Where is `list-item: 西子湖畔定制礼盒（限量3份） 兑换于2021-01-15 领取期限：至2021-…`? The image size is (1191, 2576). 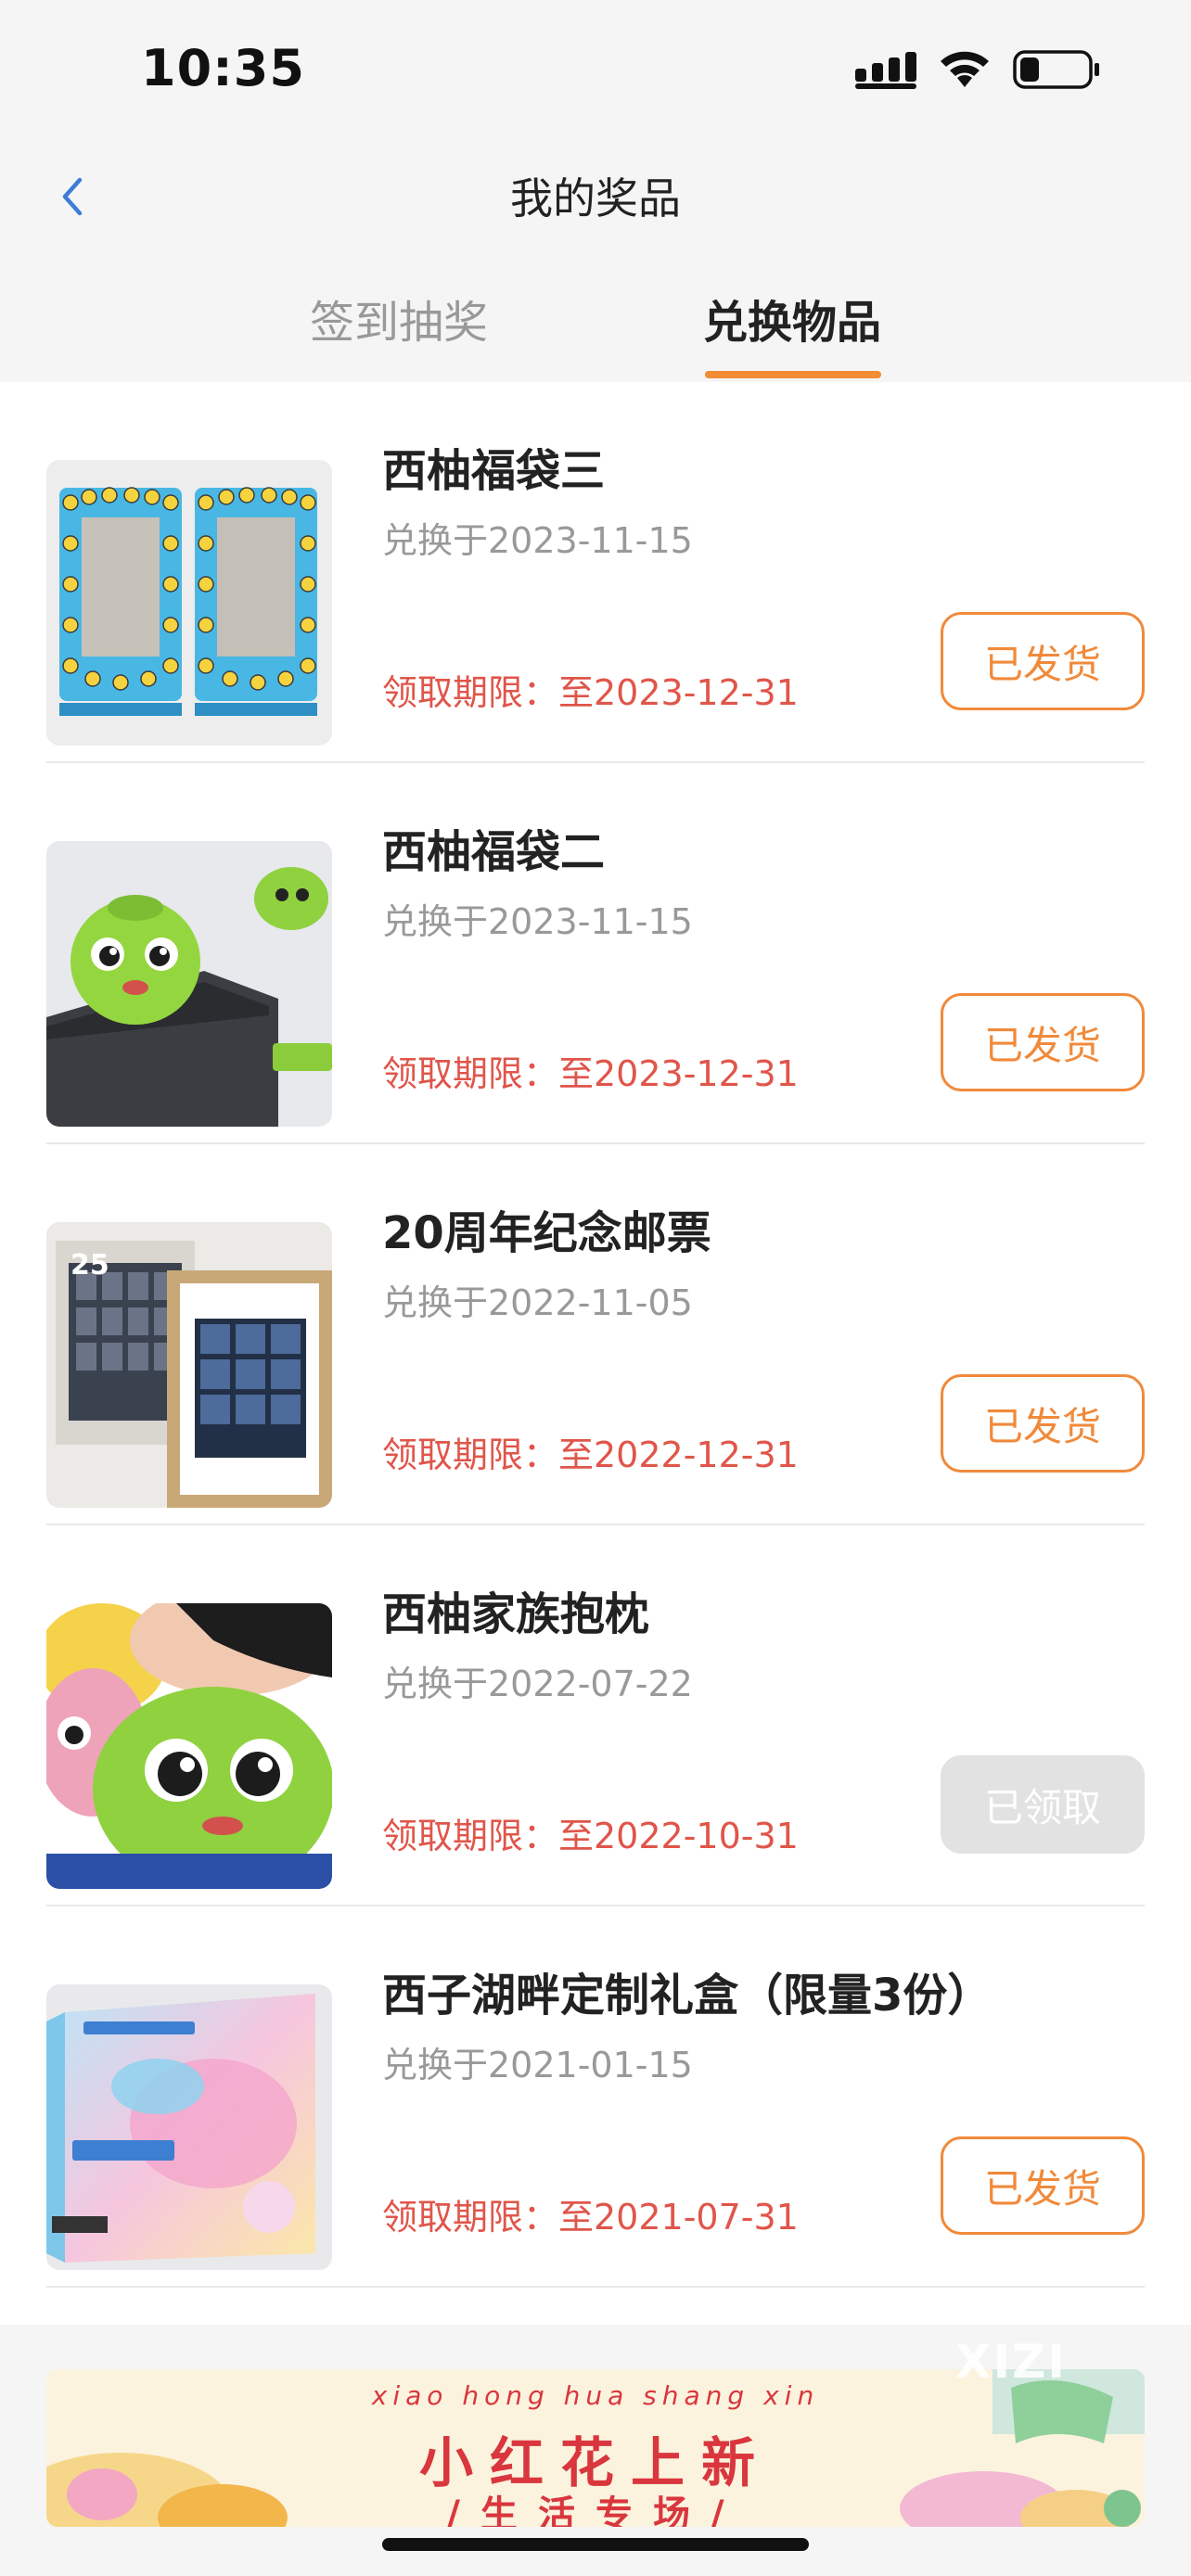
list-item: 西子湖畔定制礼盒（限量3份） 兑换于2021-01-15 领取期限：至2021-… is located at coordinates (595, 2097).